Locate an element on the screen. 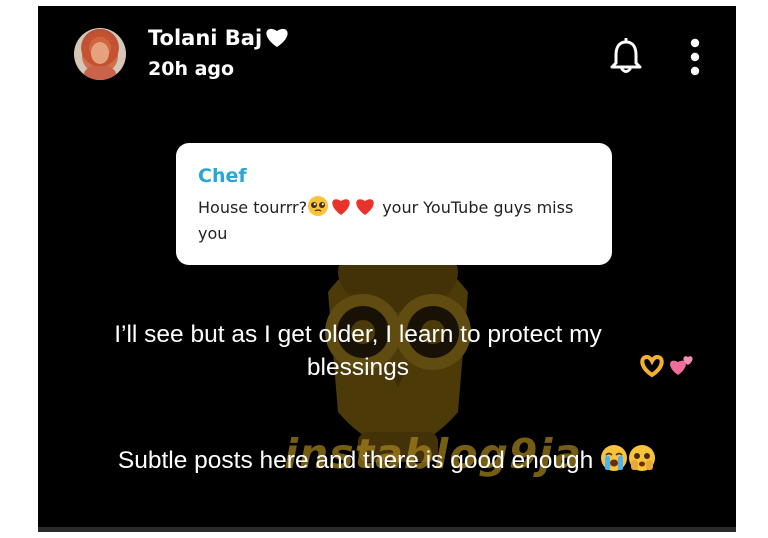  post-timestamp: 20h ago is located at coordinates (191, 69).